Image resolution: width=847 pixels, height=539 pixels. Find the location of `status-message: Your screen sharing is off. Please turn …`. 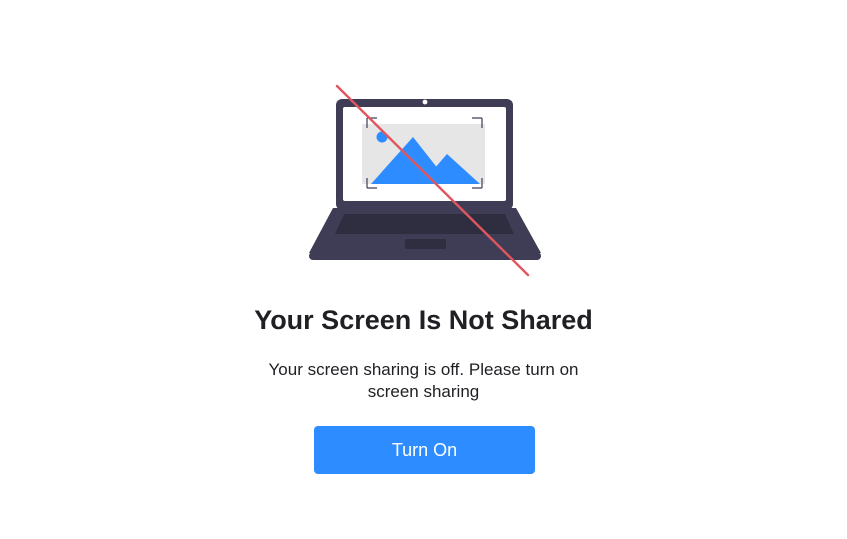

status-message: Your screen sharing is off. Please turn … is located at coordinates (423, 380).